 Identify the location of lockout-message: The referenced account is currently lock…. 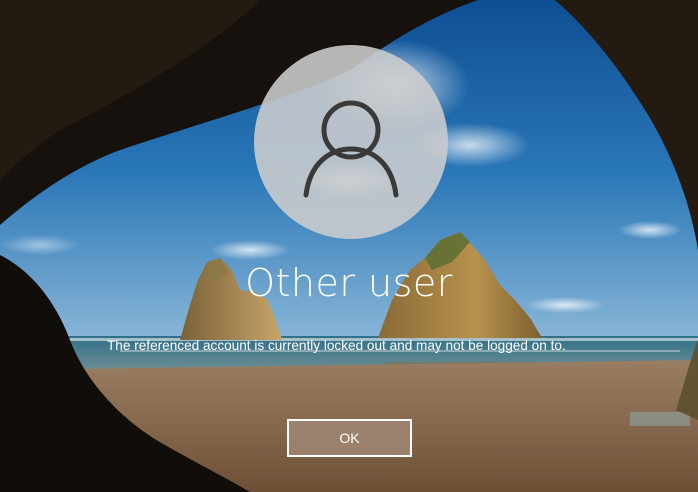
(336, 345).